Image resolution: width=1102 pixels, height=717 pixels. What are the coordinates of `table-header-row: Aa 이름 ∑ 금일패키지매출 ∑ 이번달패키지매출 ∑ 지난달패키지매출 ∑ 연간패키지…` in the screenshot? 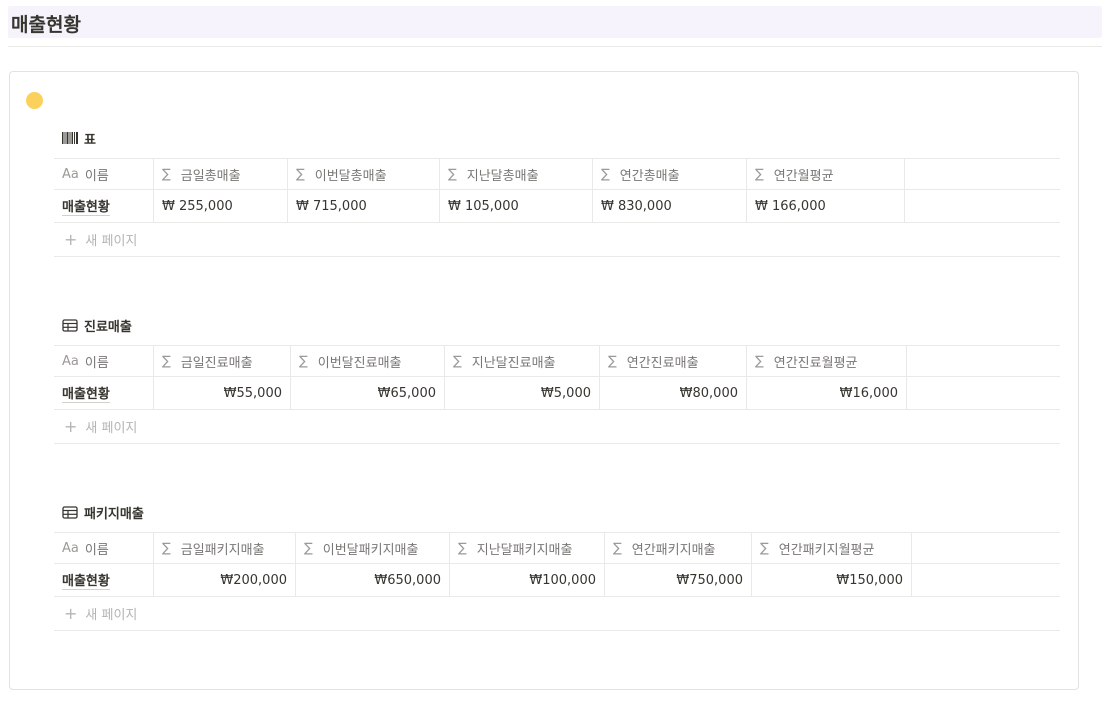 It's located at (557, 548).